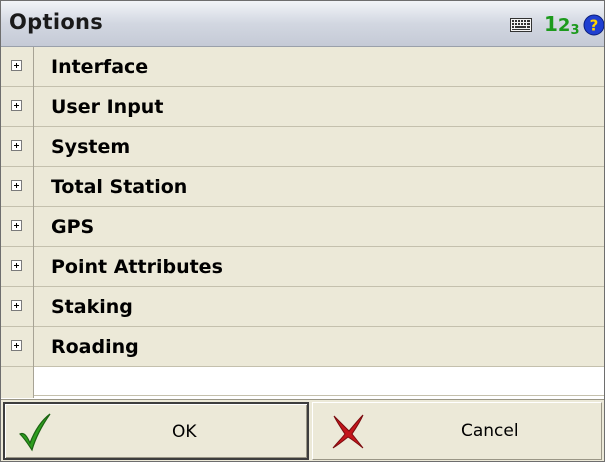 This screenshot has height=462, width=605. I want to click on ok-button: OK, so click(156, 431).